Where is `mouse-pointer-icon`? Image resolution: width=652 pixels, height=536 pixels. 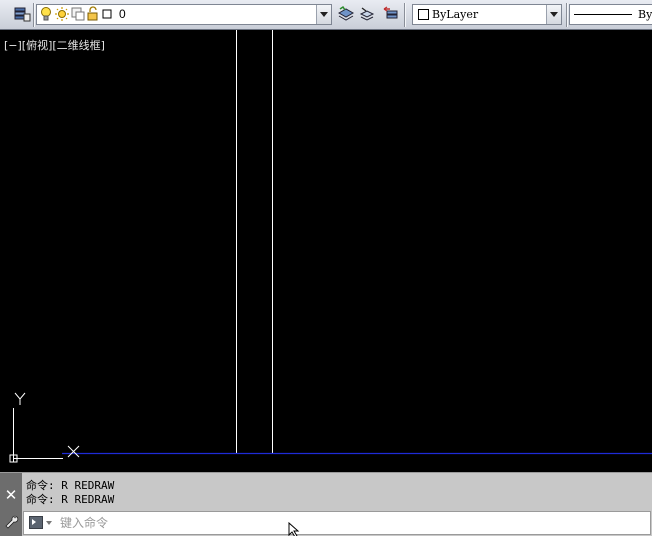
mouse-pointer-icon is located at coordinates (294, 529).